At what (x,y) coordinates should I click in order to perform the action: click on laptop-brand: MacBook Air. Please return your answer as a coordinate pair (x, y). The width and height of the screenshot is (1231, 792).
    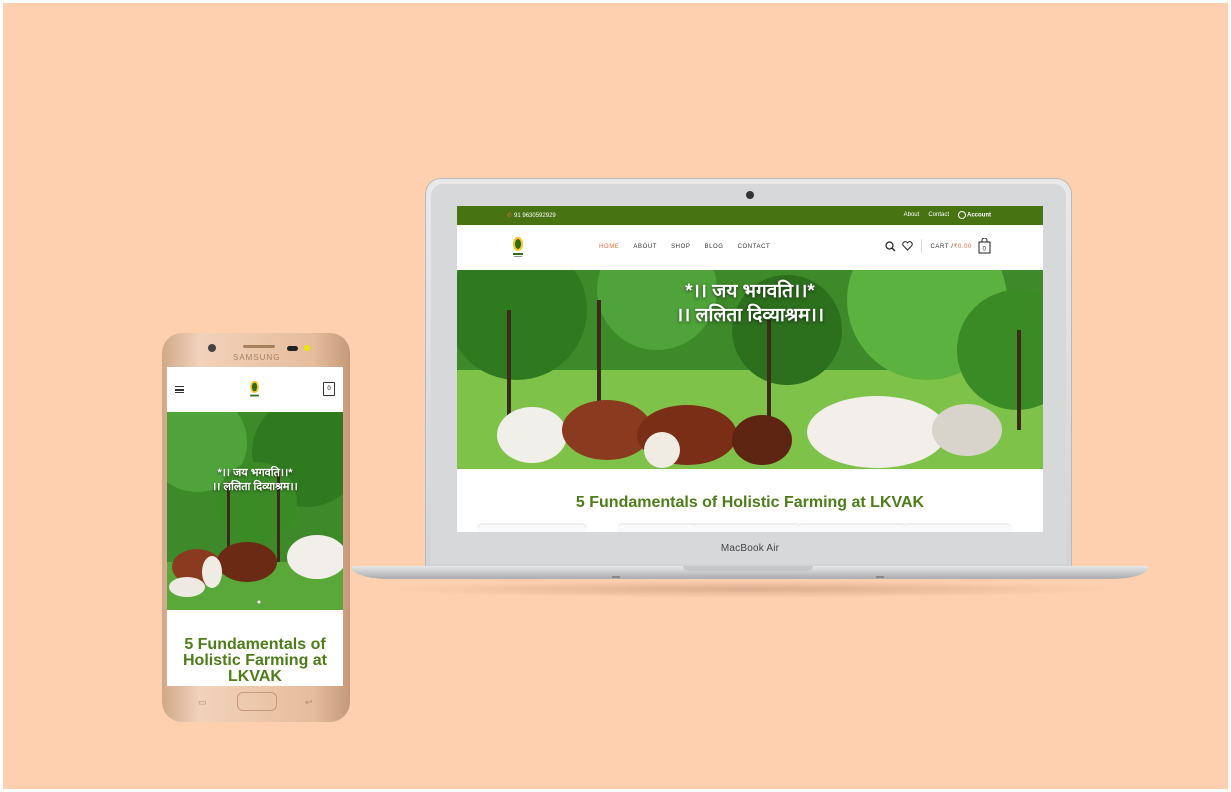
    Looking at the image, I should click on (750, 548).